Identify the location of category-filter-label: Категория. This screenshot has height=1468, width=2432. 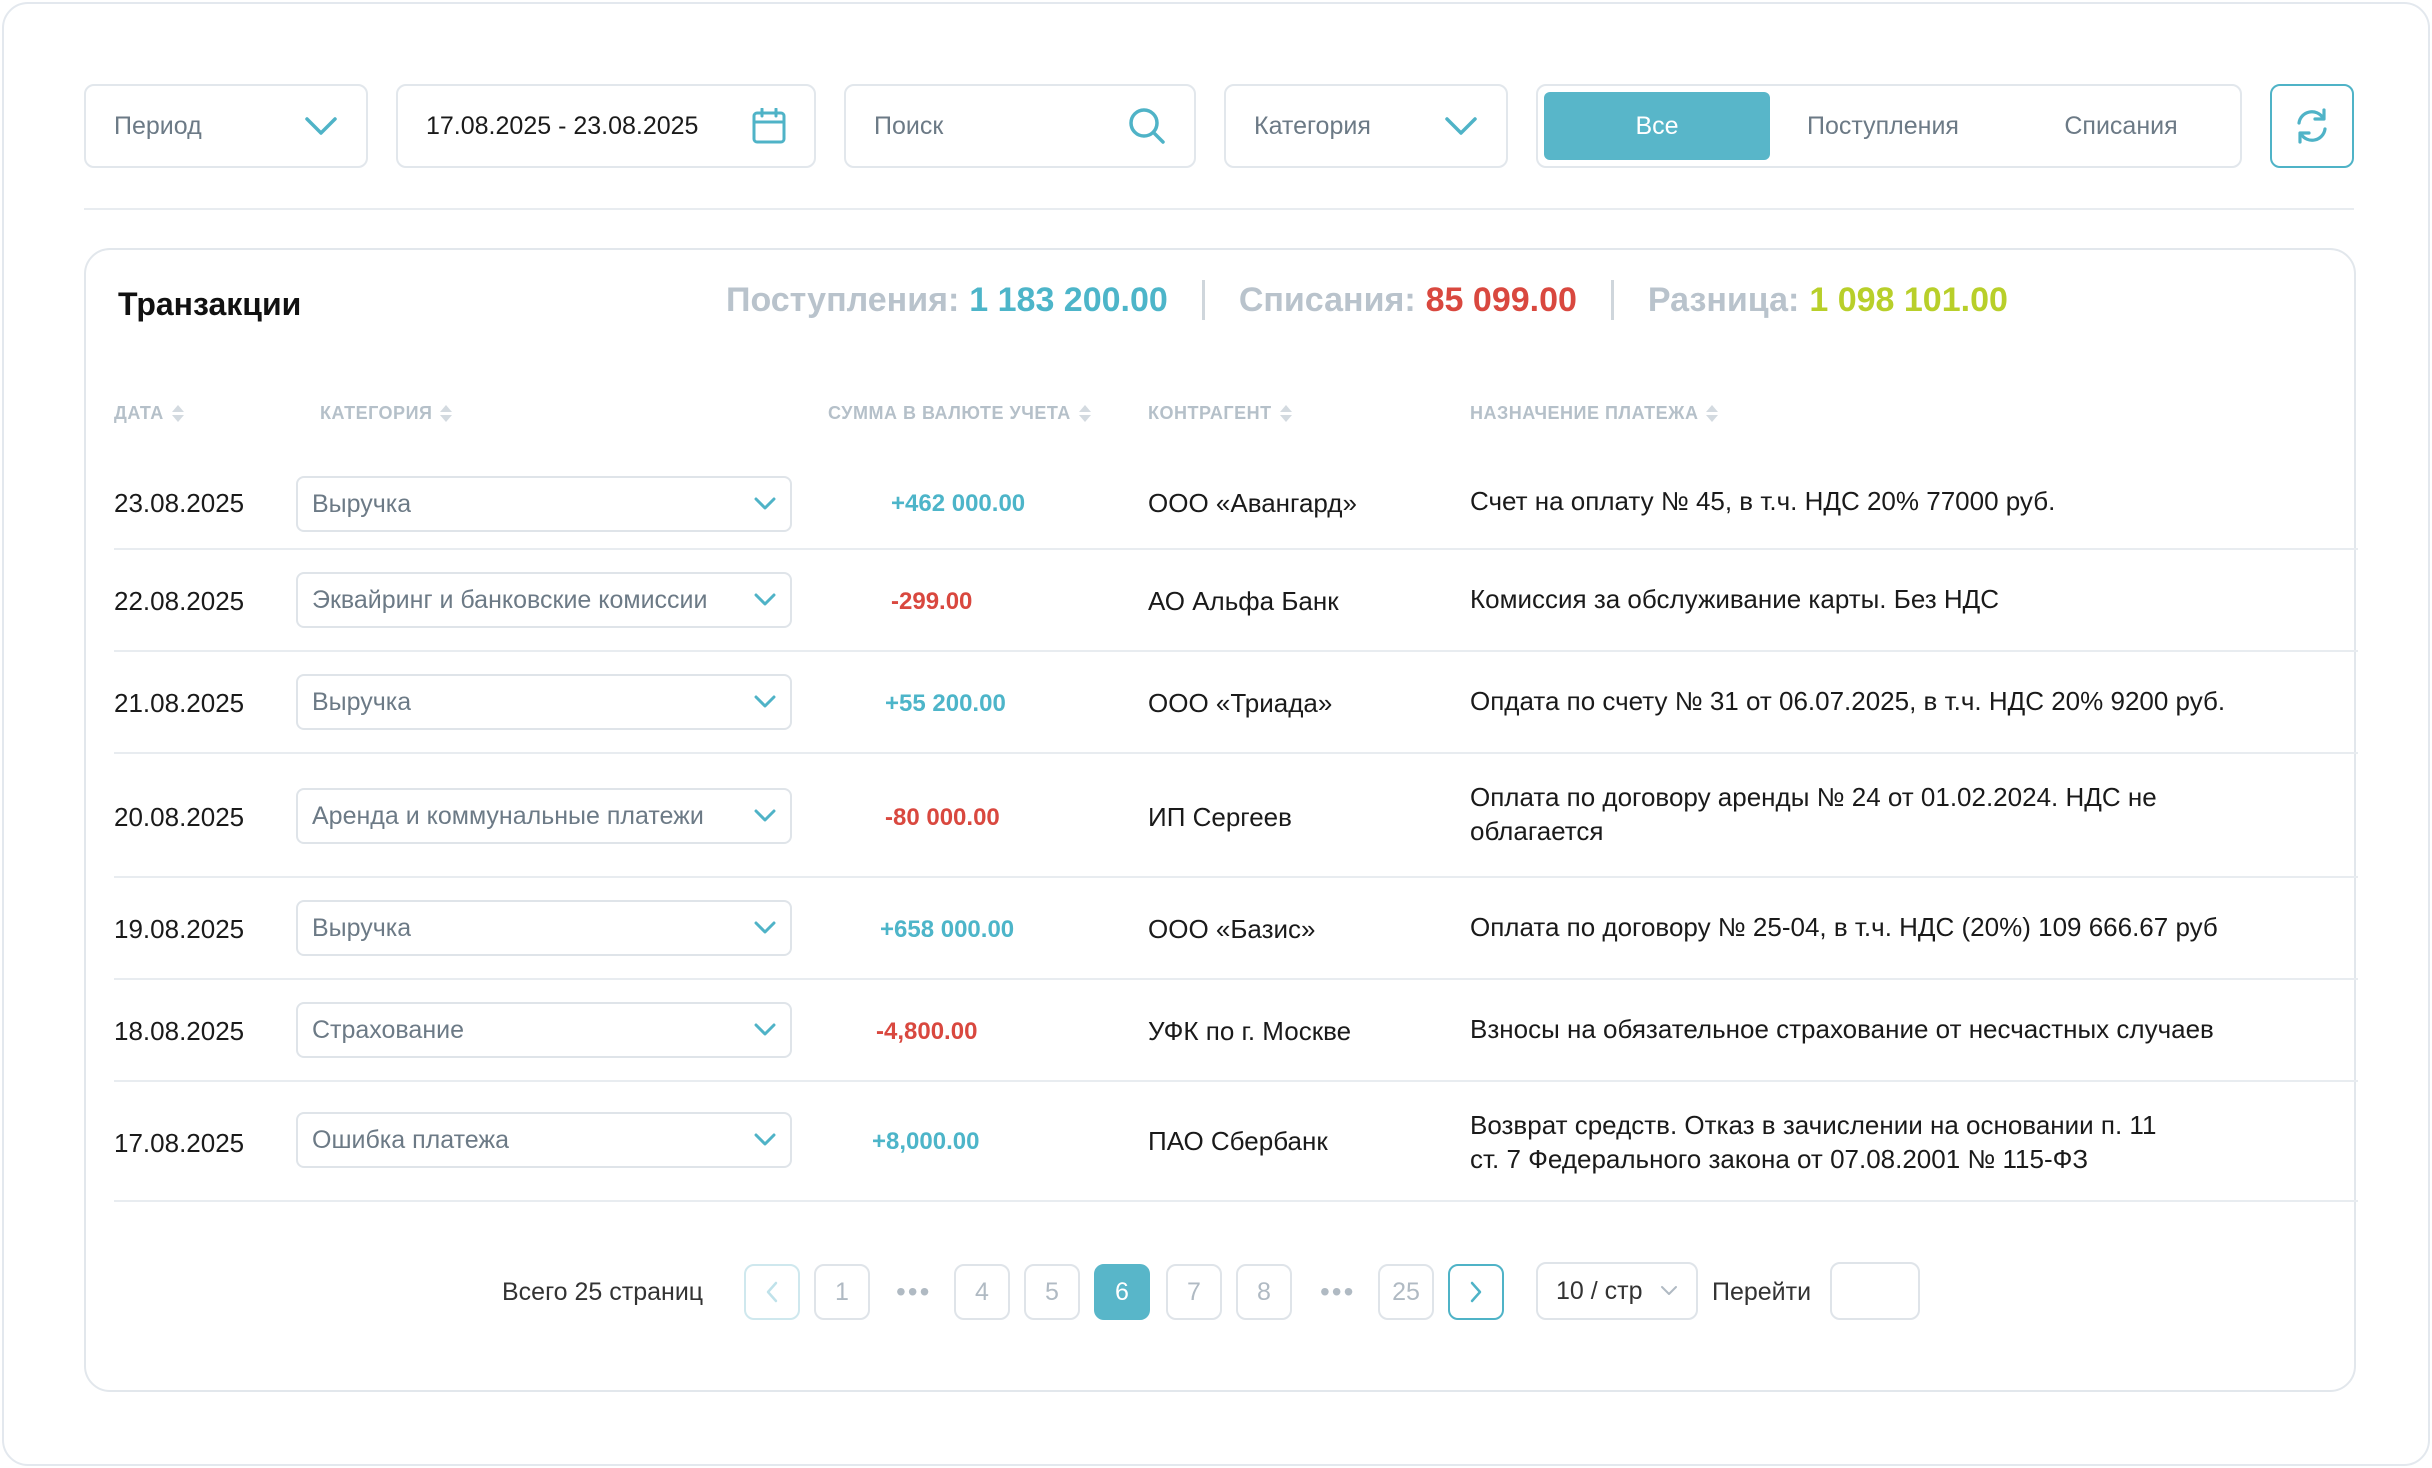
(1312, 125).